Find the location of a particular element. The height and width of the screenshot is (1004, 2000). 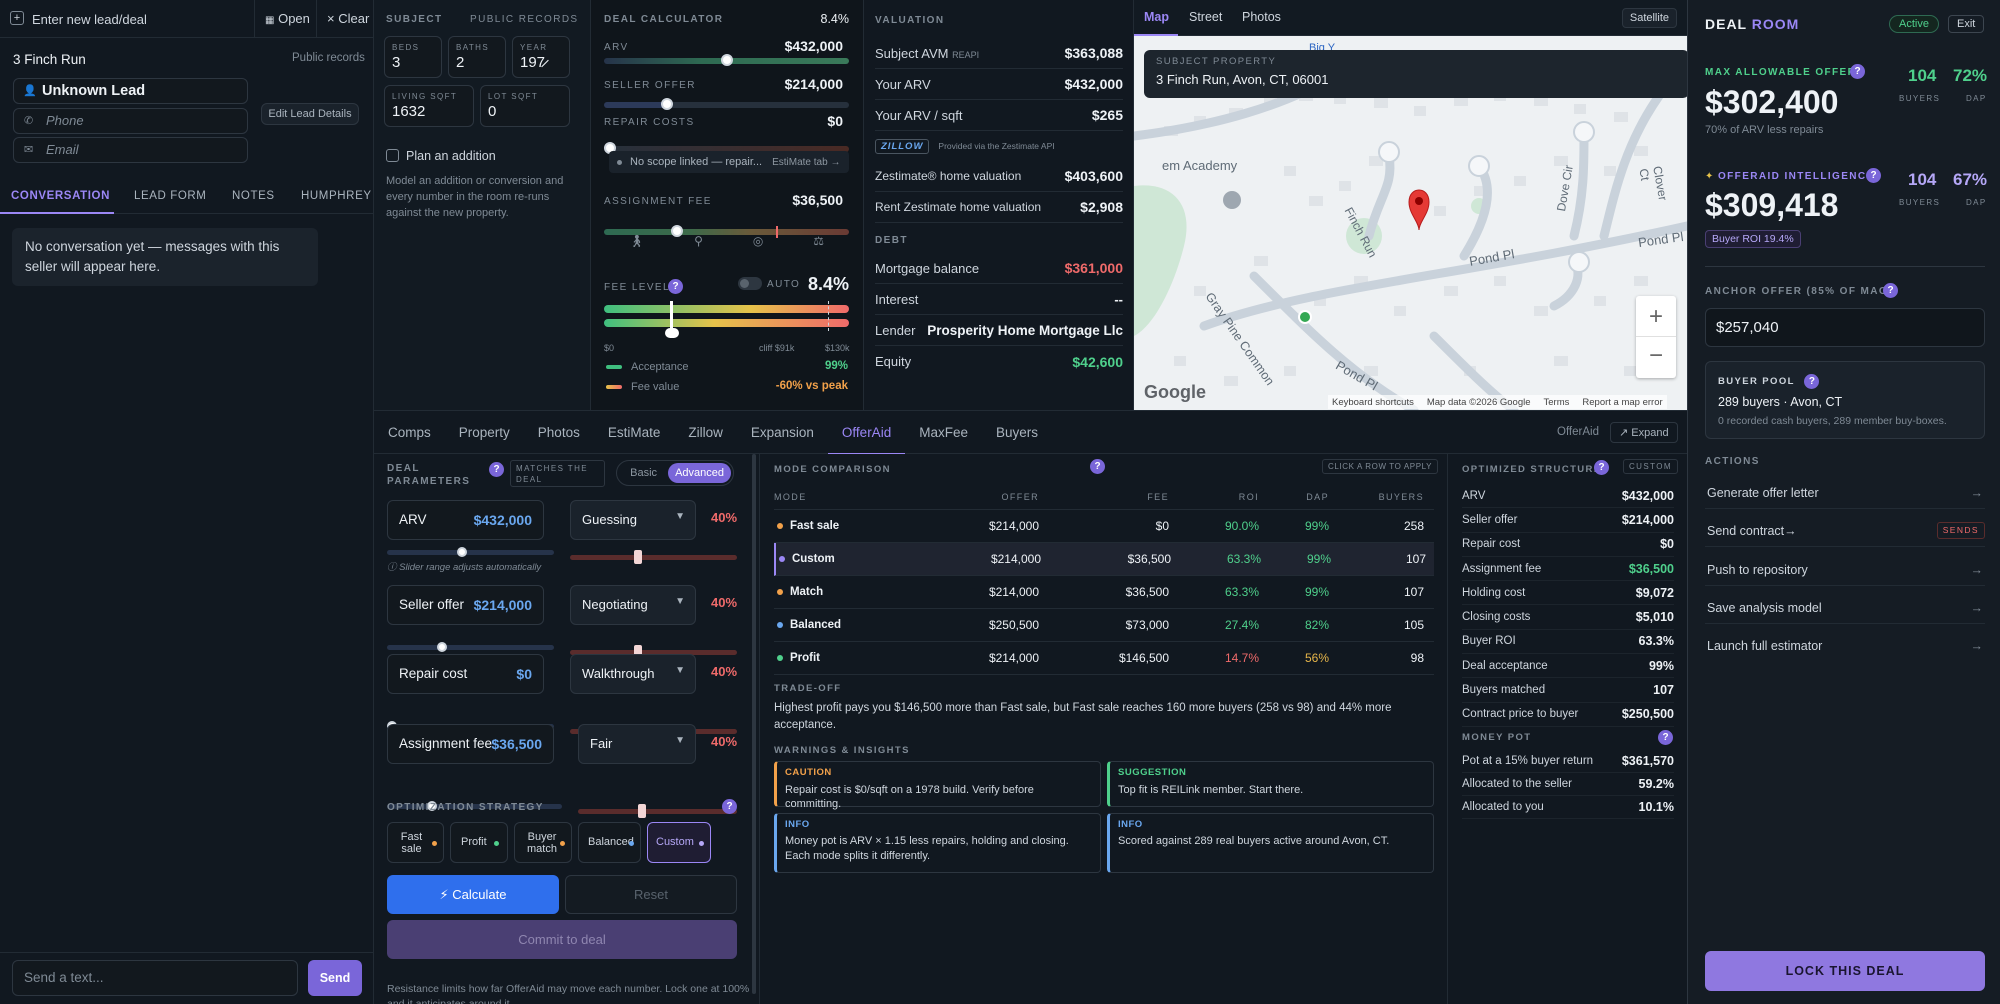

action-send-contract: Send contract→ SENDS is located at coordinates (1845, 531).